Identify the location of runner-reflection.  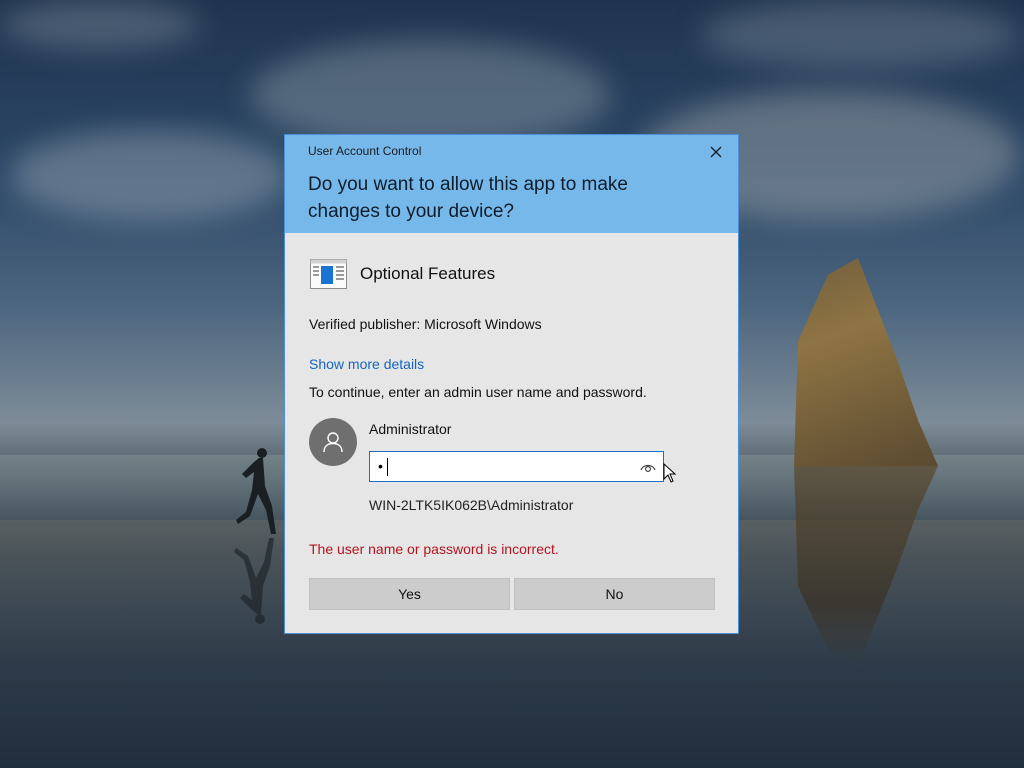
(254, 581).